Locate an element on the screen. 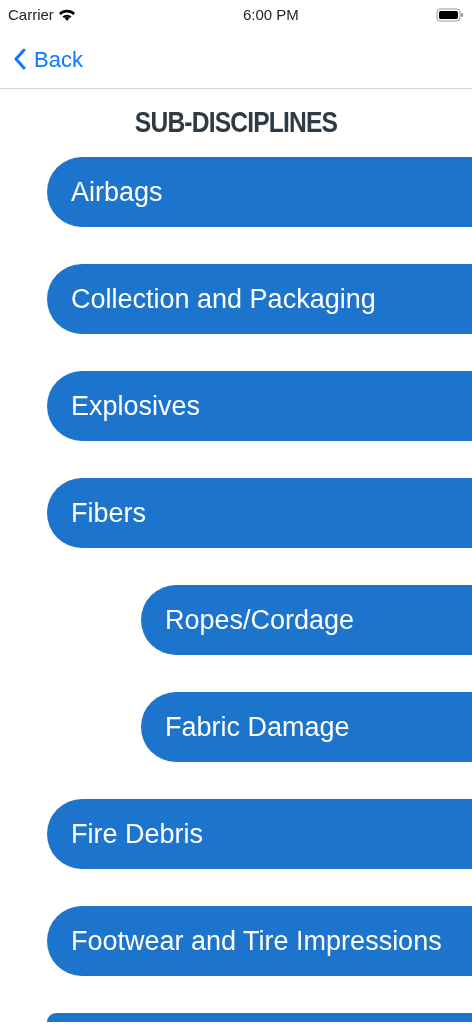 The image size is (472, 1024). list-item: Collection and Packaging is located at coordinates (259, 299).